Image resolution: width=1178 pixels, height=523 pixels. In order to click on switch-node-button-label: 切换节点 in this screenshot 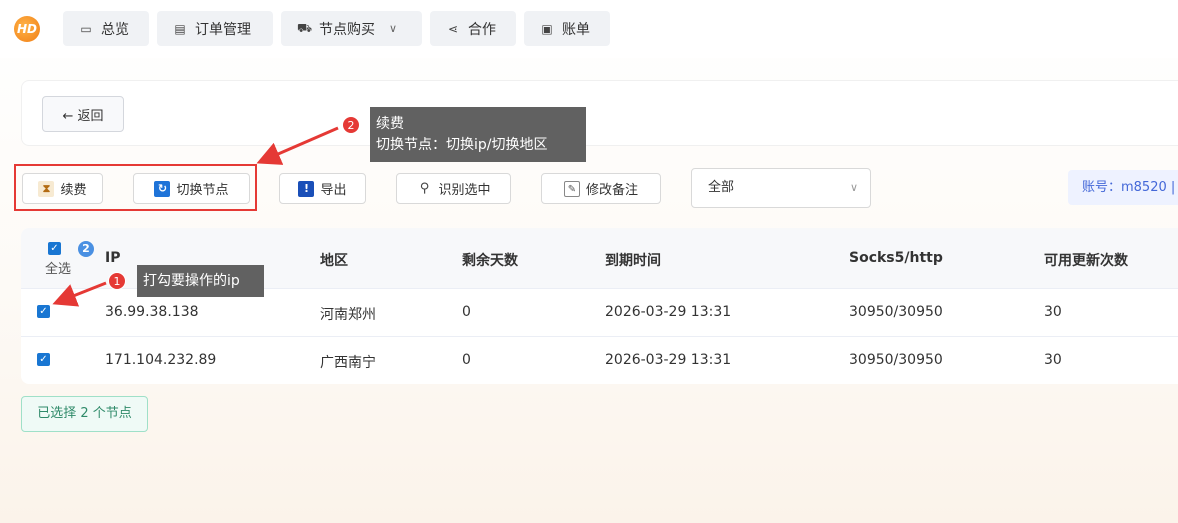, I will do `click(202, 190)`.